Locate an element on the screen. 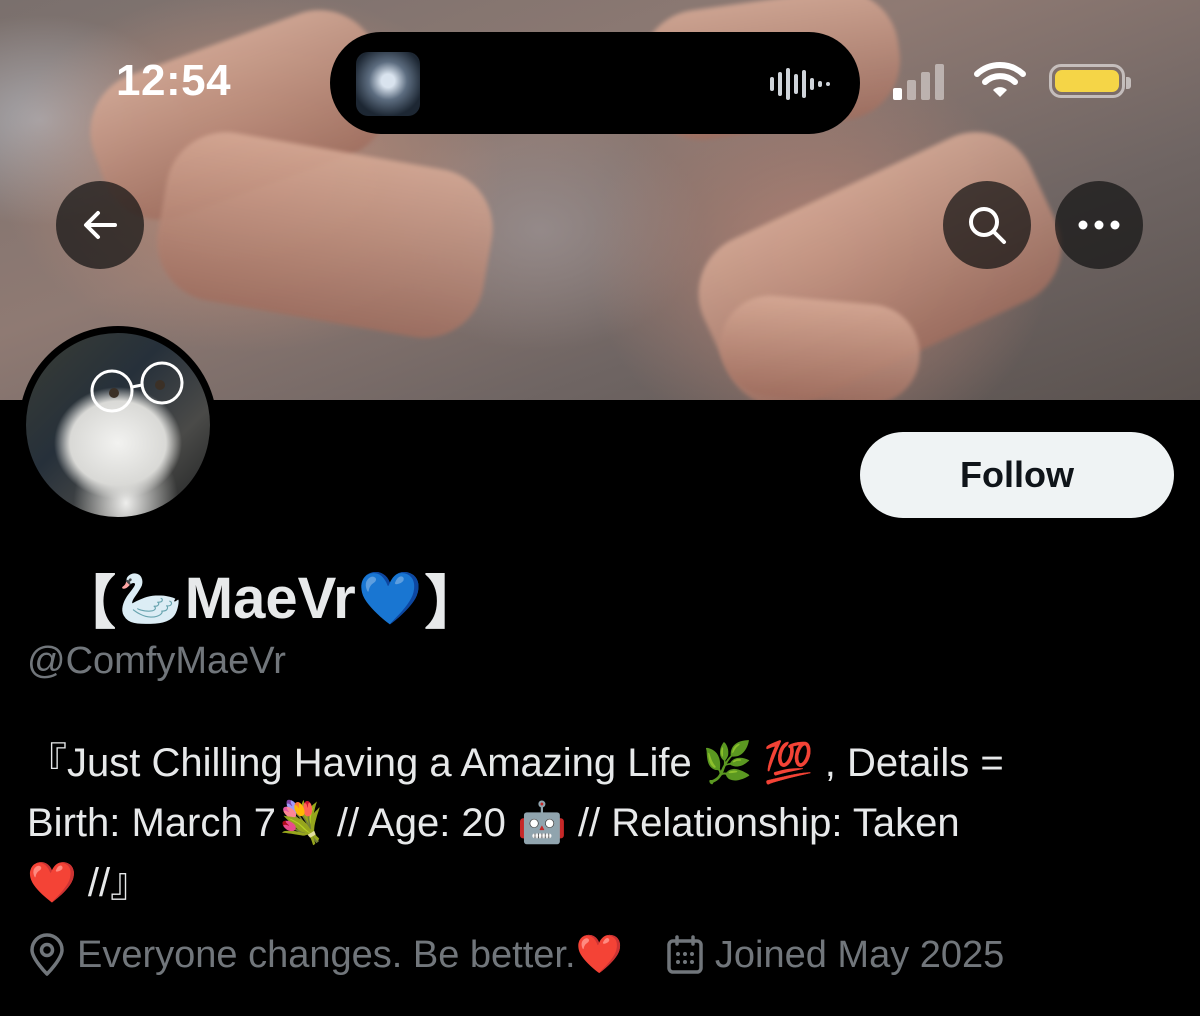 The image size is (1200, 1016). wifi-icon is located at coordinates (1000, 82).